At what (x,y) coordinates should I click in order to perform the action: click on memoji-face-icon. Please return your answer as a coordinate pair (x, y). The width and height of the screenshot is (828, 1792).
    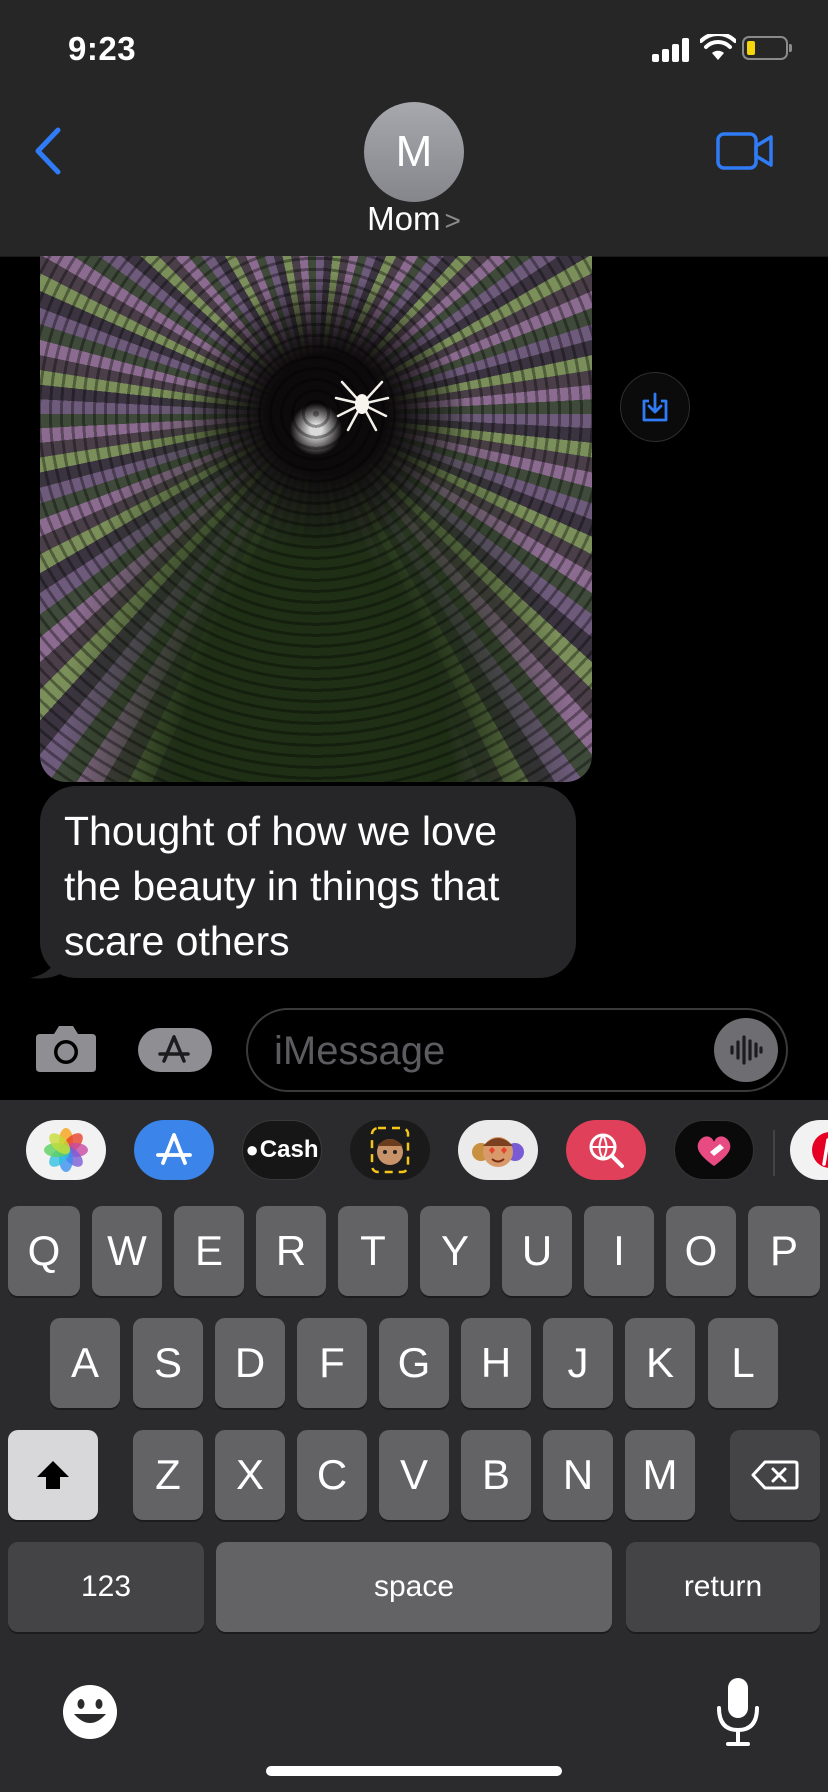
    Looking at the image, I should click on (390, 1150).